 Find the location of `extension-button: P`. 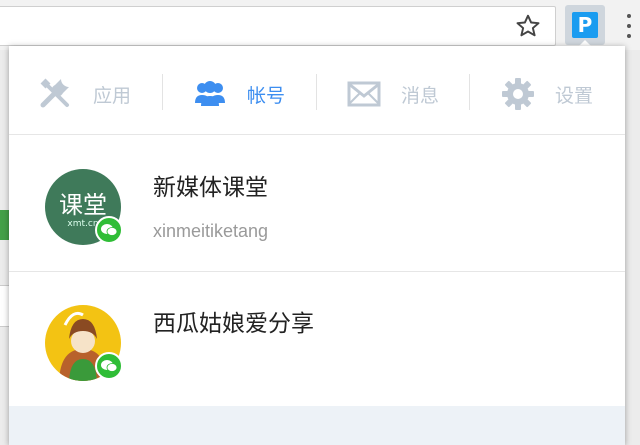

extension-button: P is located at coordinates (585, 25).